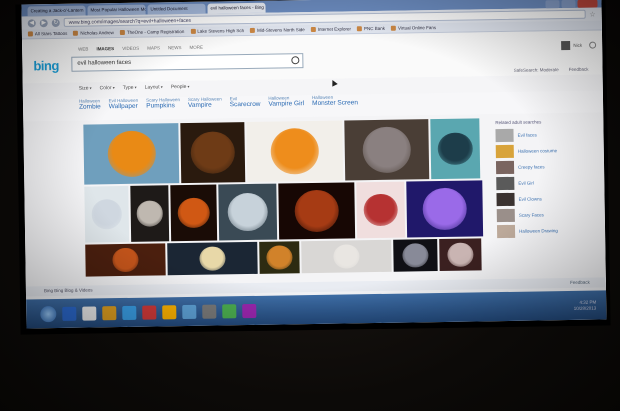 The height and width of the screenshot is (411, 620). What do you see at coordinates (154, 87) in the screenshot?
I see `filter-layout: Layout` at bounding box center [154, 87].